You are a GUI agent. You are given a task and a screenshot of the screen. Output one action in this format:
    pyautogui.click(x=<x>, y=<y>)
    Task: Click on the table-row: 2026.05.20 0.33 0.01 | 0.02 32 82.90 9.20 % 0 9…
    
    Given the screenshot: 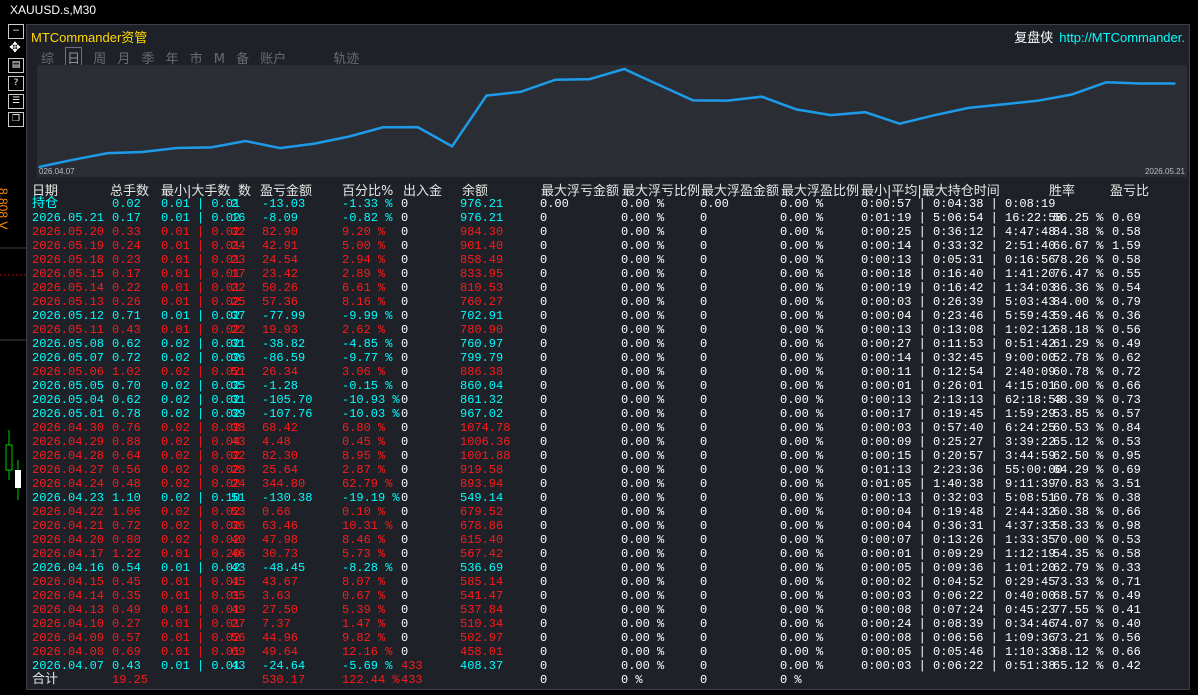 What is the action you would take?
    pyautogui.click(x=607, y=232)
    